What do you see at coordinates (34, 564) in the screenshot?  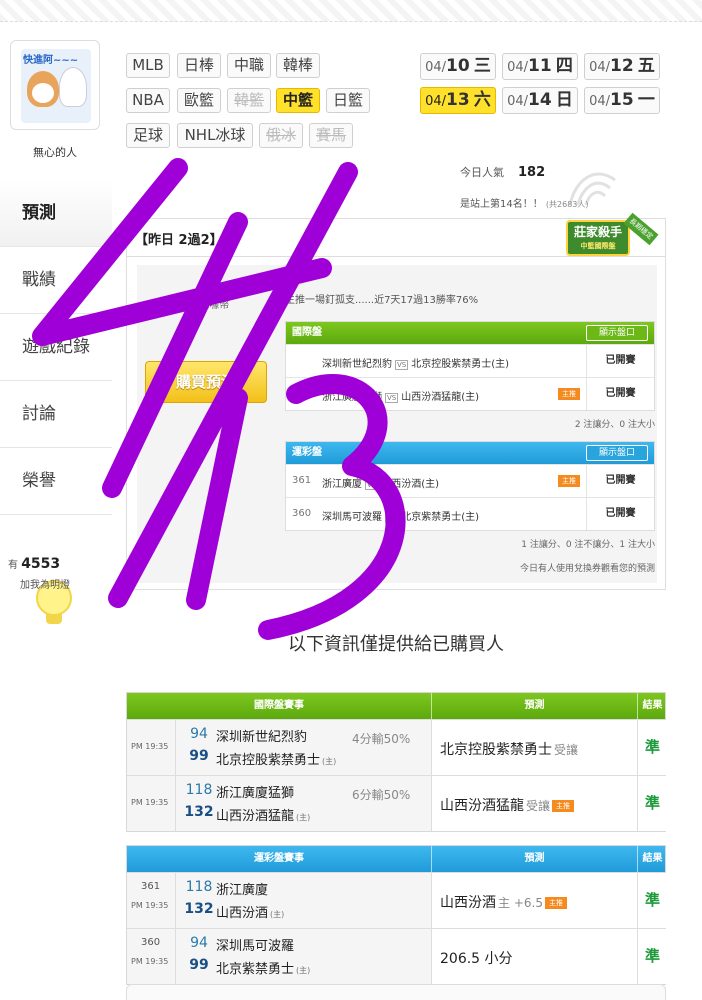 I see `follower-count: 有 4553` at bounding box center [34, 564].